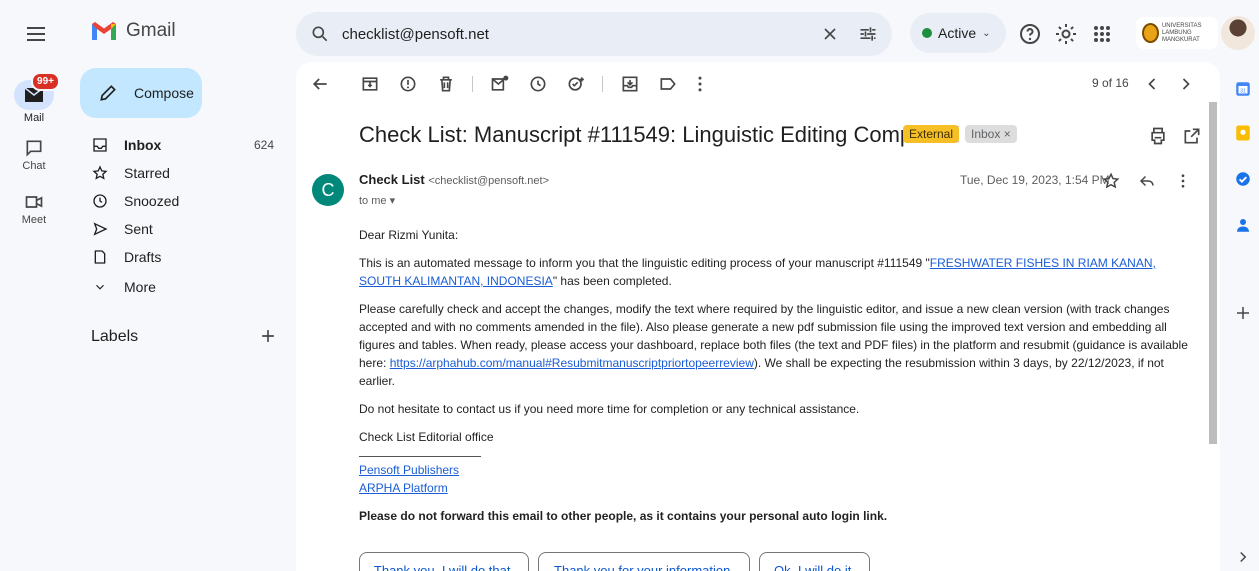 The height and width of the screenshot is (571, 1259). Describe the element at coordinates (1152, 84) in the screenshot. I see `newer-chevron-left-icon` at that location.